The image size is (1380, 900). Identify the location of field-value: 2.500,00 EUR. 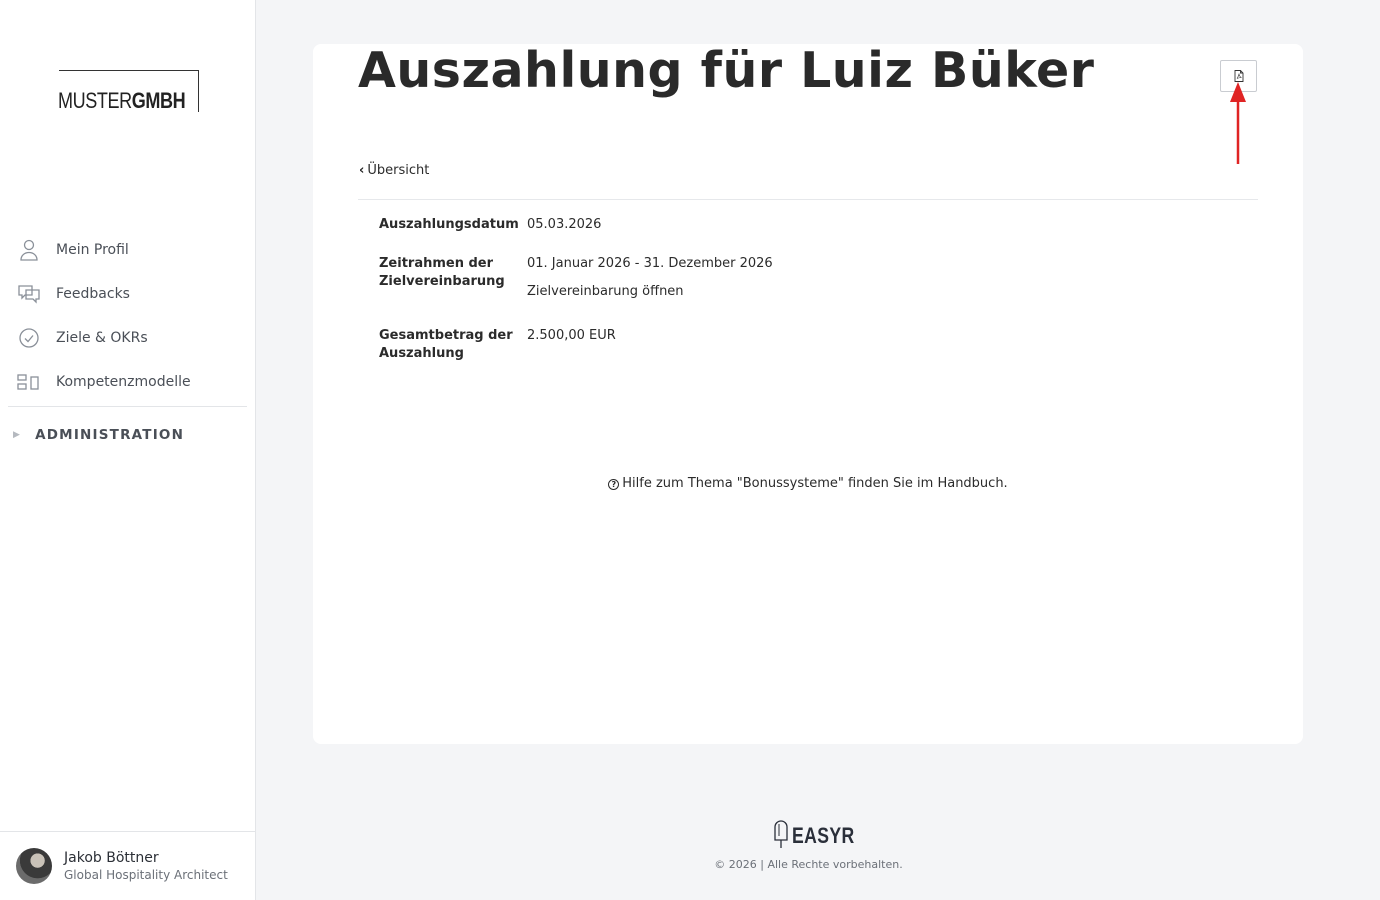
(571, 335).